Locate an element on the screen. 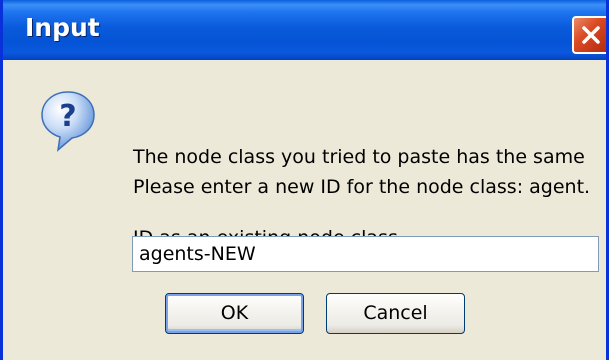 Image resolution: width=609 pixels, height=360 pixels. question-mark-icon: ? is located at coordinates (68, 121).